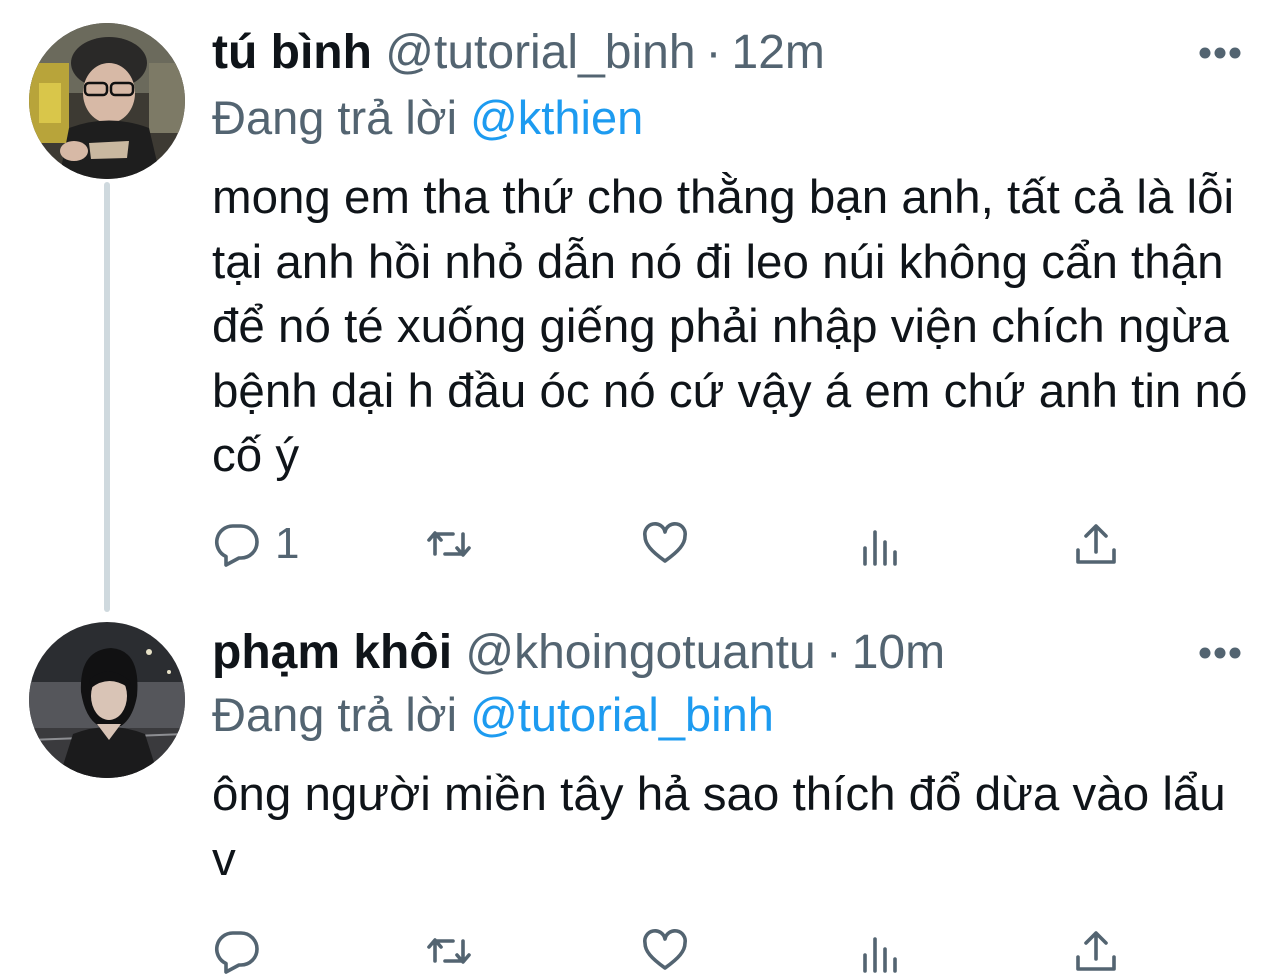 This screenshot has width=1284, height=976. I want to click on reply-button: 1, so click(256, 544).